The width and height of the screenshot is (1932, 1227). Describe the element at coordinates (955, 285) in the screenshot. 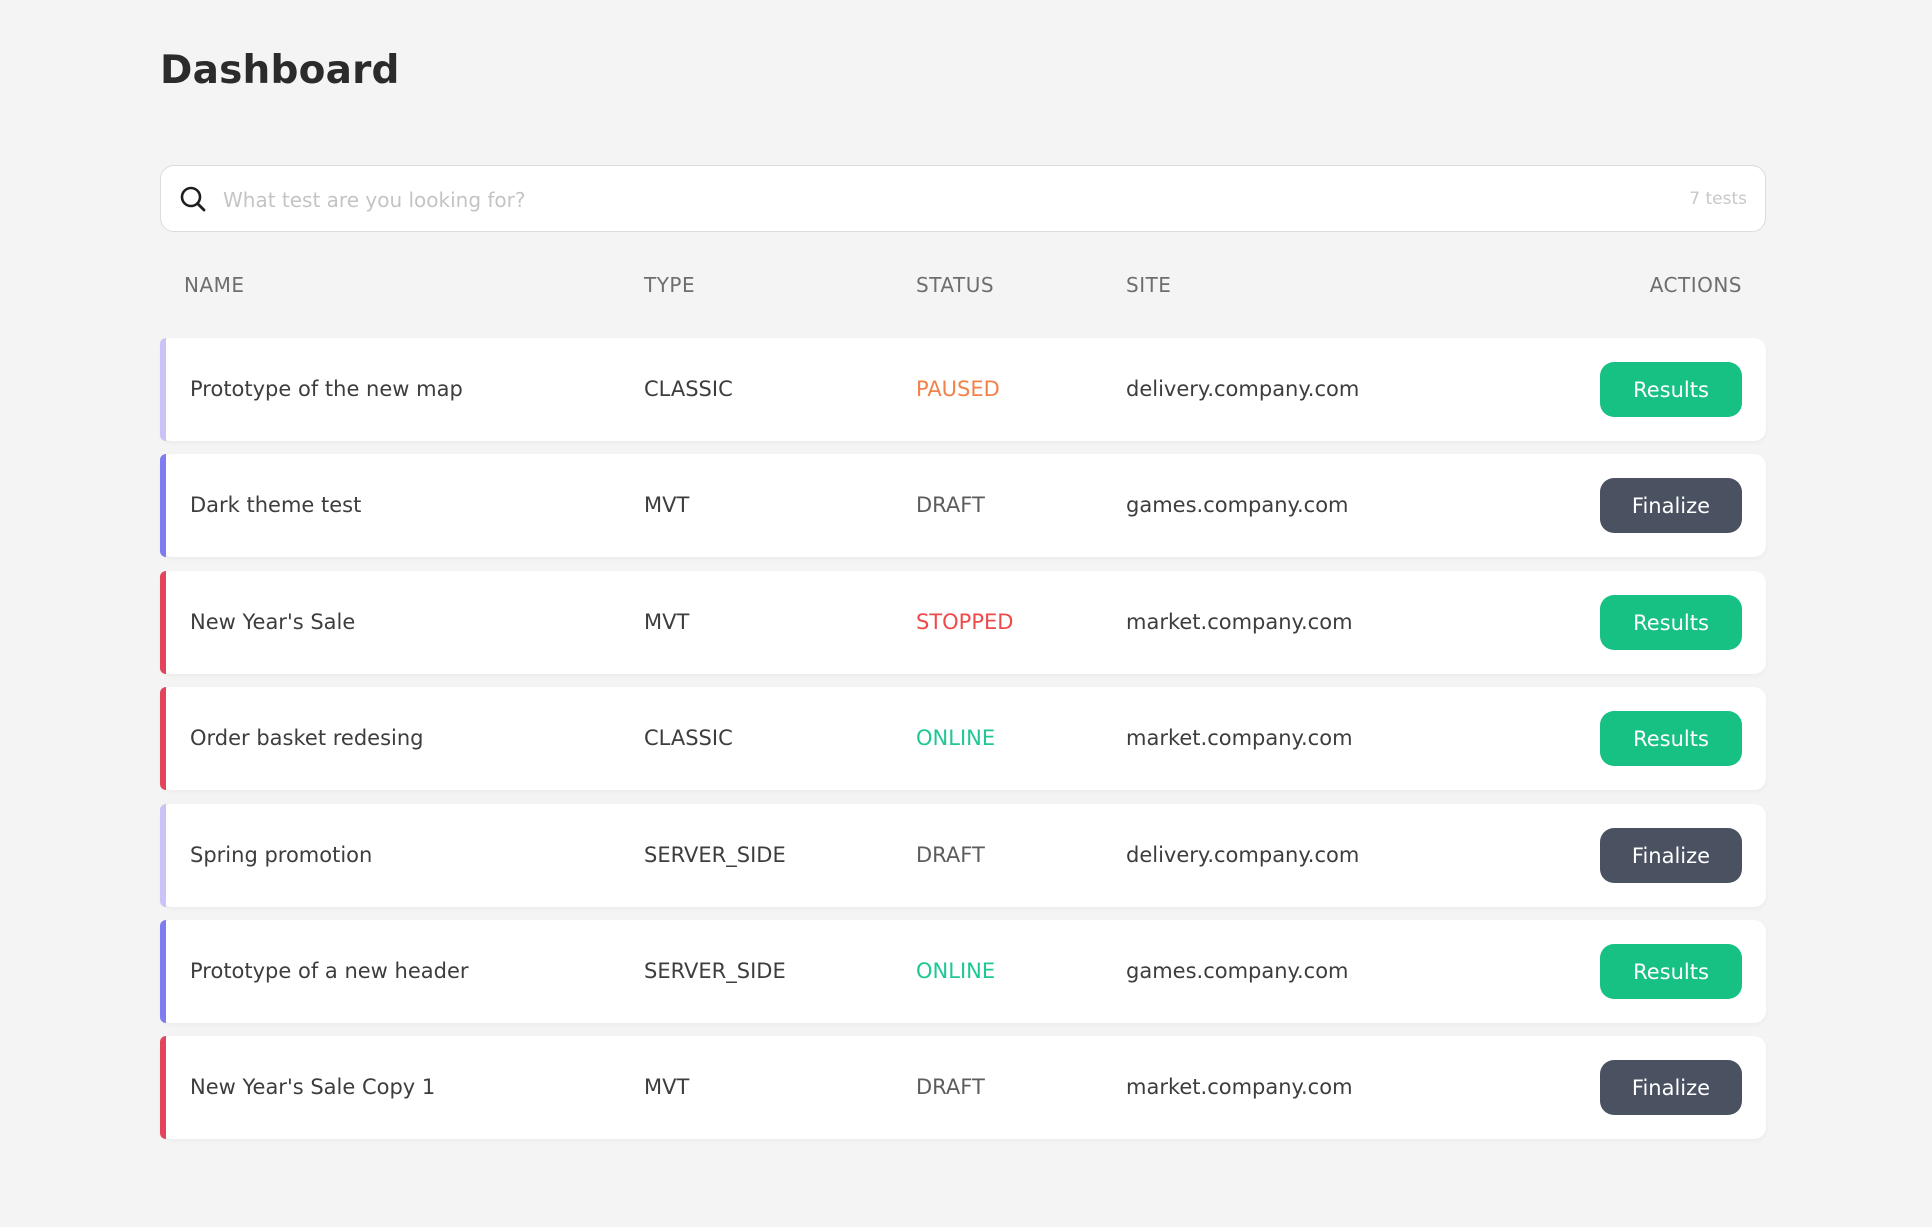

I see `column-header-status: STATUS` at that location.